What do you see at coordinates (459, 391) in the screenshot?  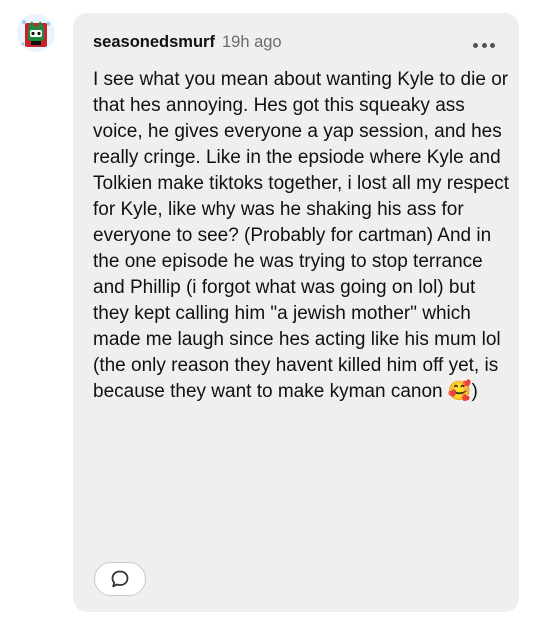 I see `smiling-face-with-hearts-emoji: 🥰` at bounding box center [459, 391].